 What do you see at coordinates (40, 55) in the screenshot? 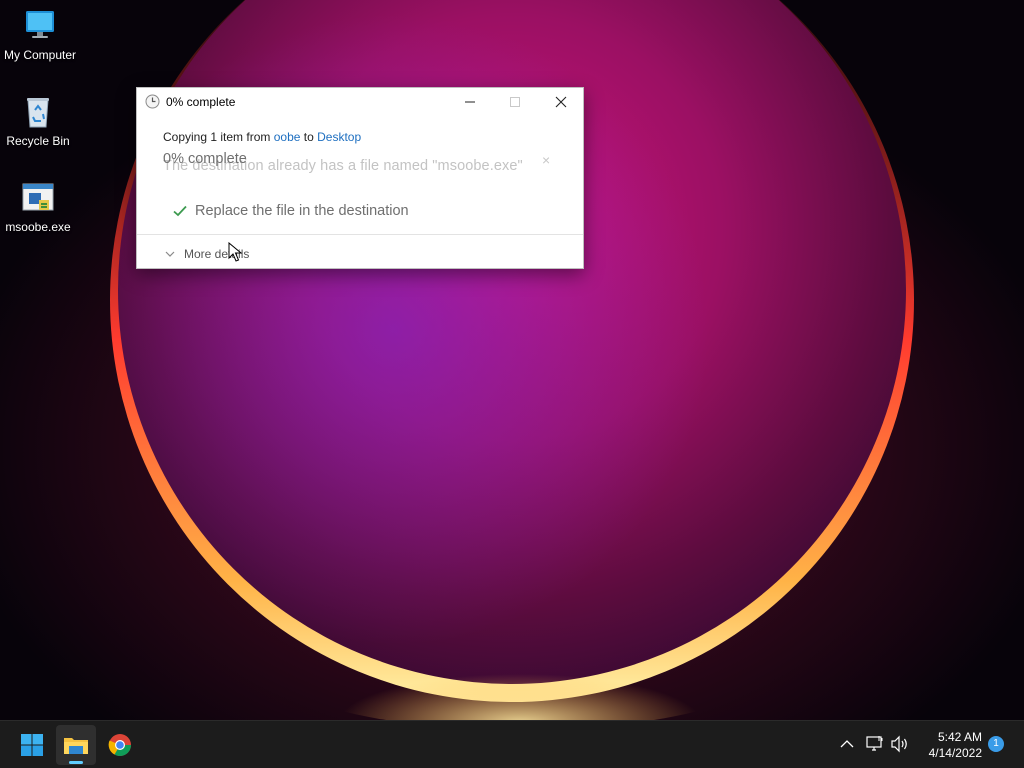
I see `desktop-icon-label: My Computer` at bounding box center [40, 55].